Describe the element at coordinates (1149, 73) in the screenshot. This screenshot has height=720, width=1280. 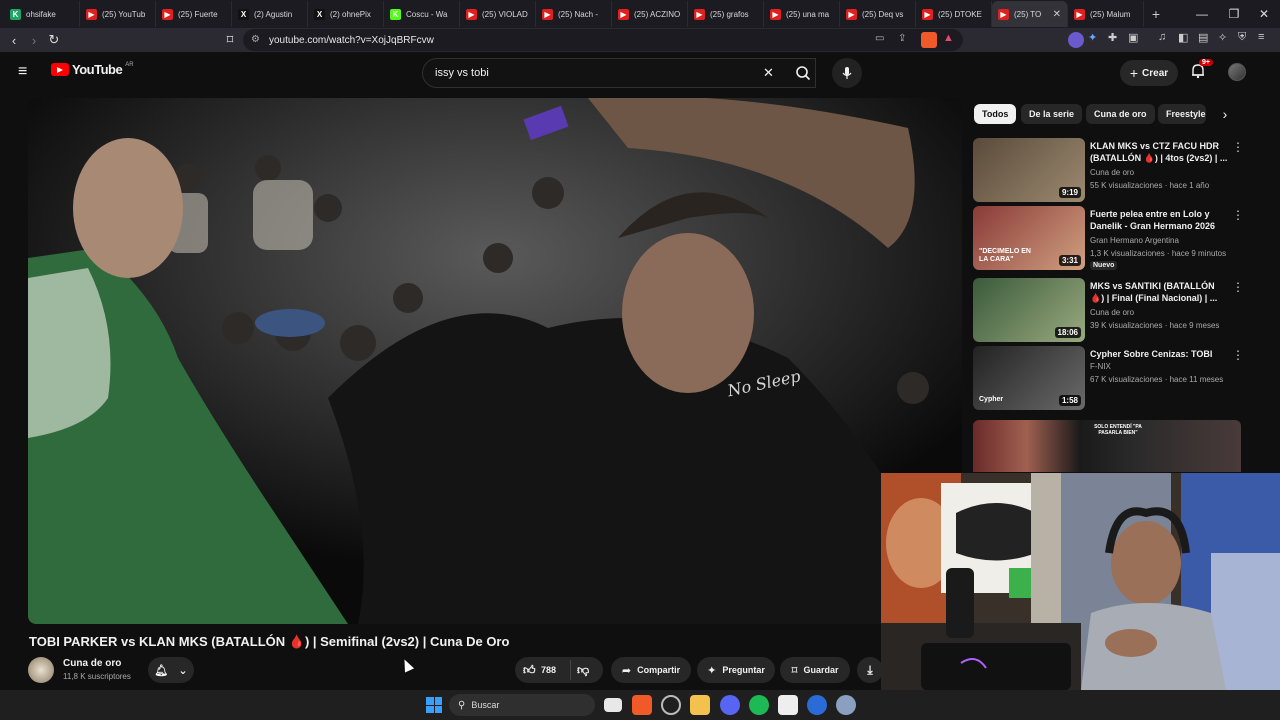
I see `create-button: + Crear` at that location.